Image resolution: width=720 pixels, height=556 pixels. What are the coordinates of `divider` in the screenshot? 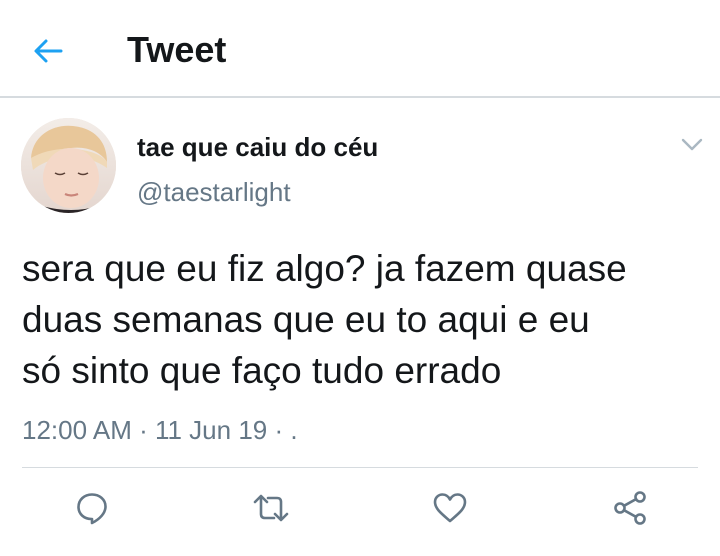 It's located at (360, 467).